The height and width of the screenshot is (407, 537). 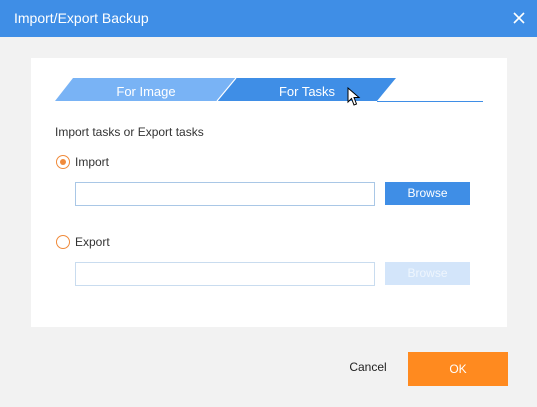 What do you see at coordinates (63, 242) in the screenshot?
I see `export-radio` at bounding box center [63, 242].